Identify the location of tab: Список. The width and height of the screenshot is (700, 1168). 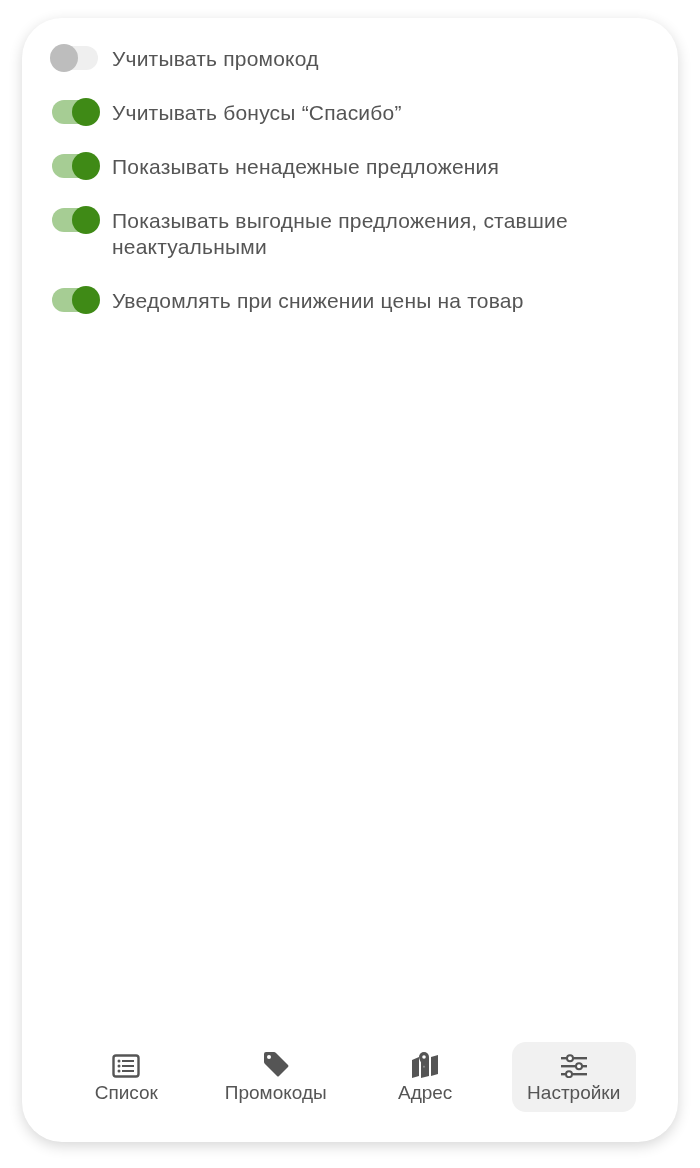
(126, 1077).